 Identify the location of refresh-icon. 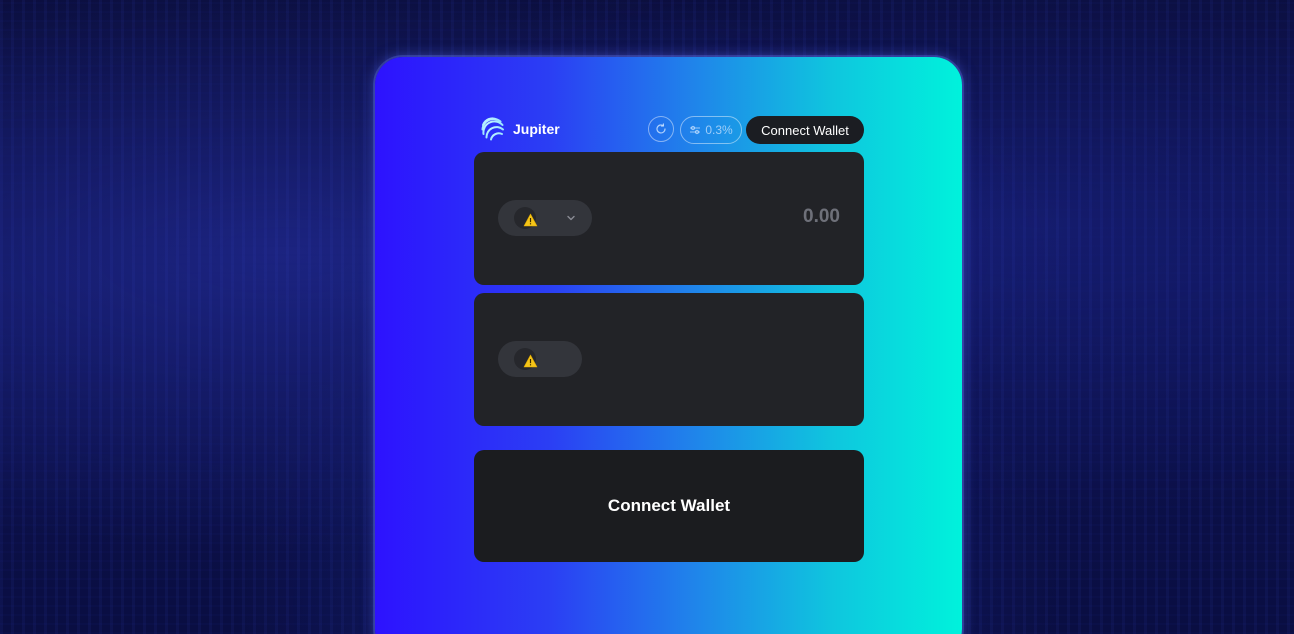
(661, 128).